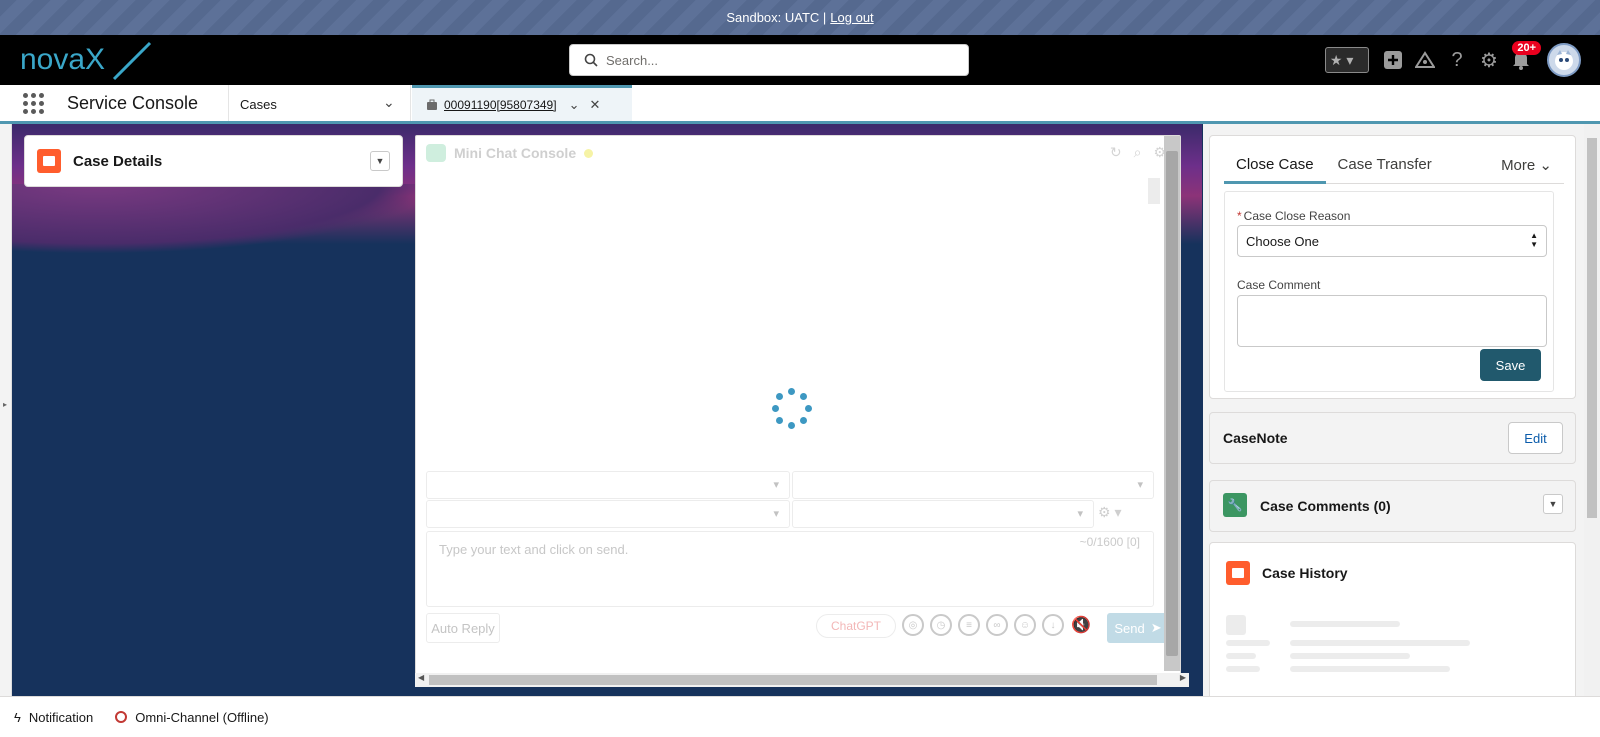  What do you see at coordinates (34, 104) in the screenshot?
I see `app-launcher-icon` at bounding box center [34, 104].